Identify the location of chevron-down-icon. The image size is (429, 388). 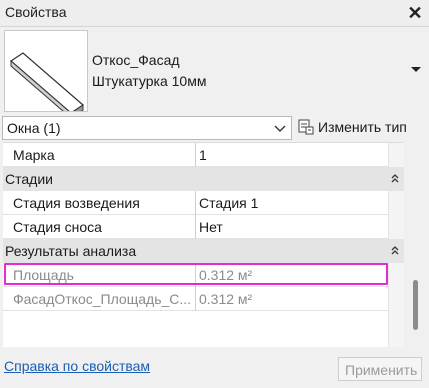
(280, 128).